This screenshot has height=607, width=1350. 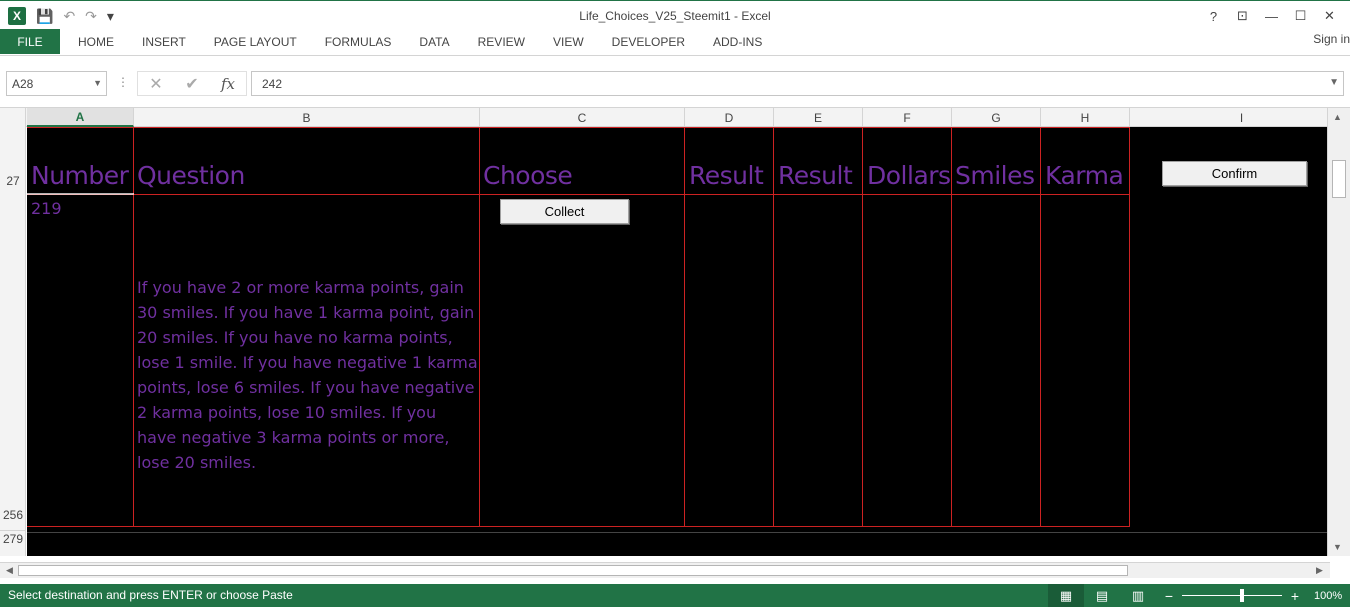 I want to click on zoom-control: − + 100%, so click(x=1252, y=595).